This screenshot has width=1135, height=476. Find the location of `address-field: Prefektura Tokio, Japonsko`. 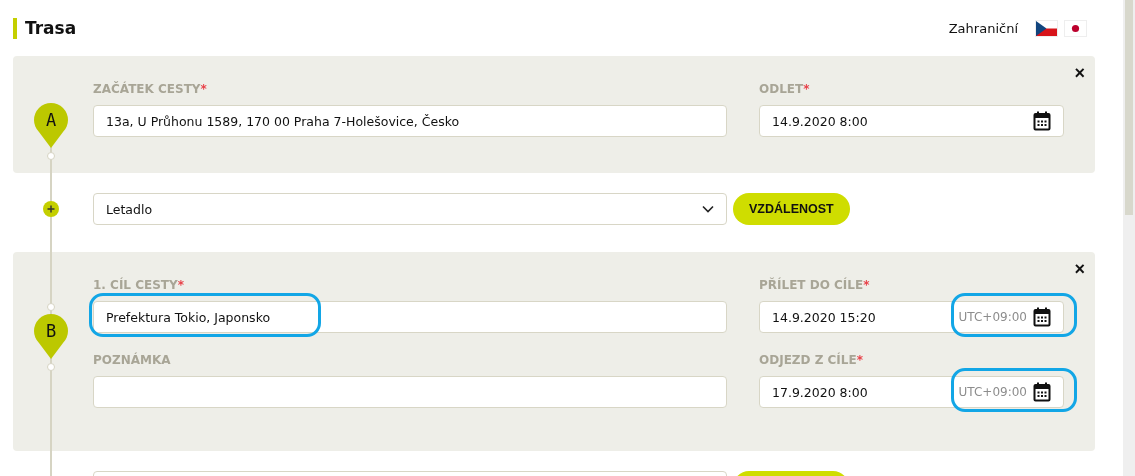

address-field: Prefektura Tokio, Japonsko is located at coordinates (410, 317).